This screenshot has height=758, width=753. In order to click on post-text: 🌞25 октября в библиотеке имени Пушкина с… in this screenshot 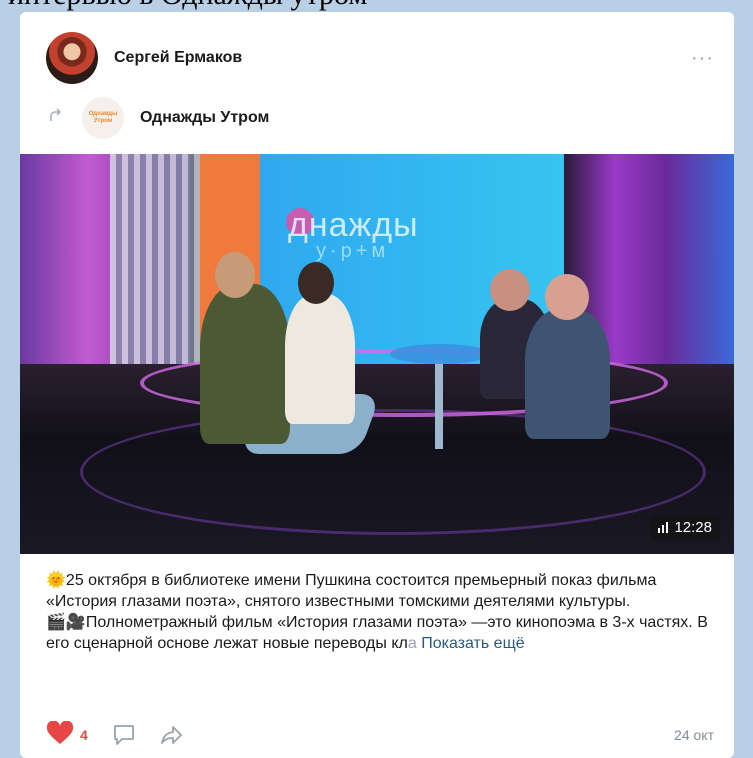, I will do `click(380, 612)`.